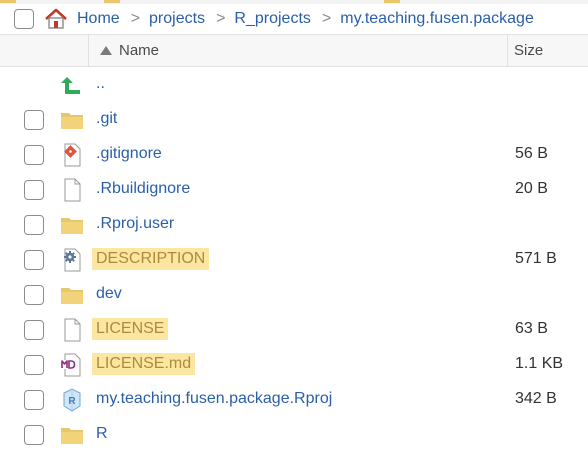  What do you see at coordinates (536, 398) in the screenshot?
I see `file-size: 342 B` at bounding box center [536, 398].